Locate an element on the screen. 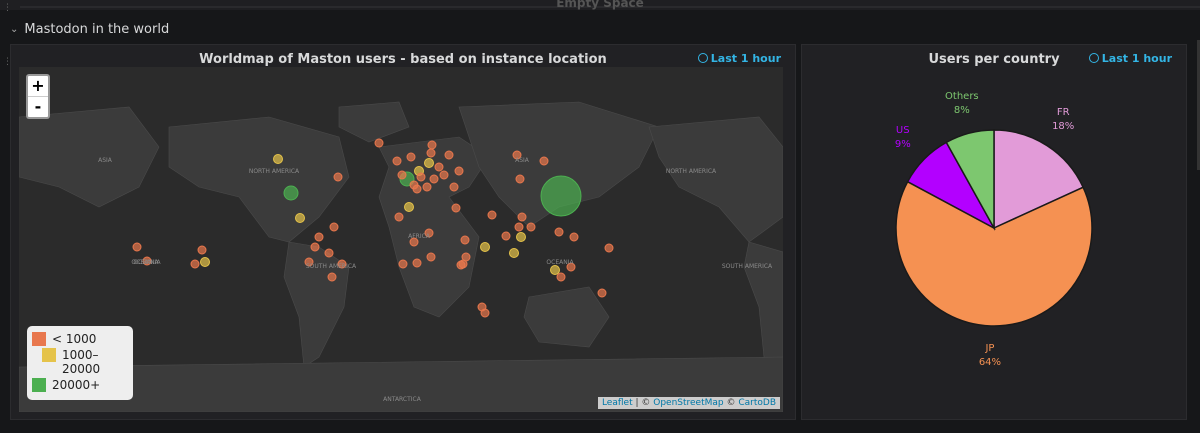  pie-label-fr: FR 18% is located at coordinates (1063, 120).